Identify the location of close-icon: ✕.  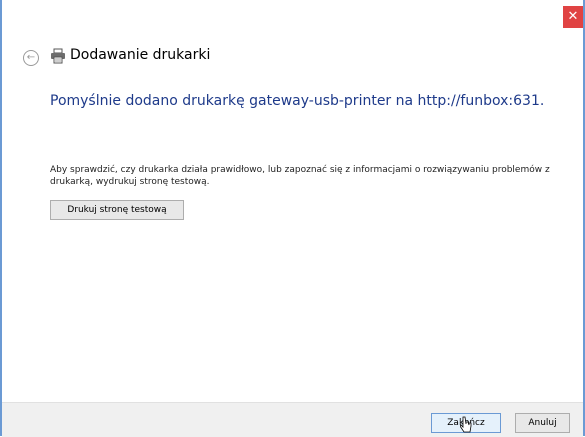
(573, 16).